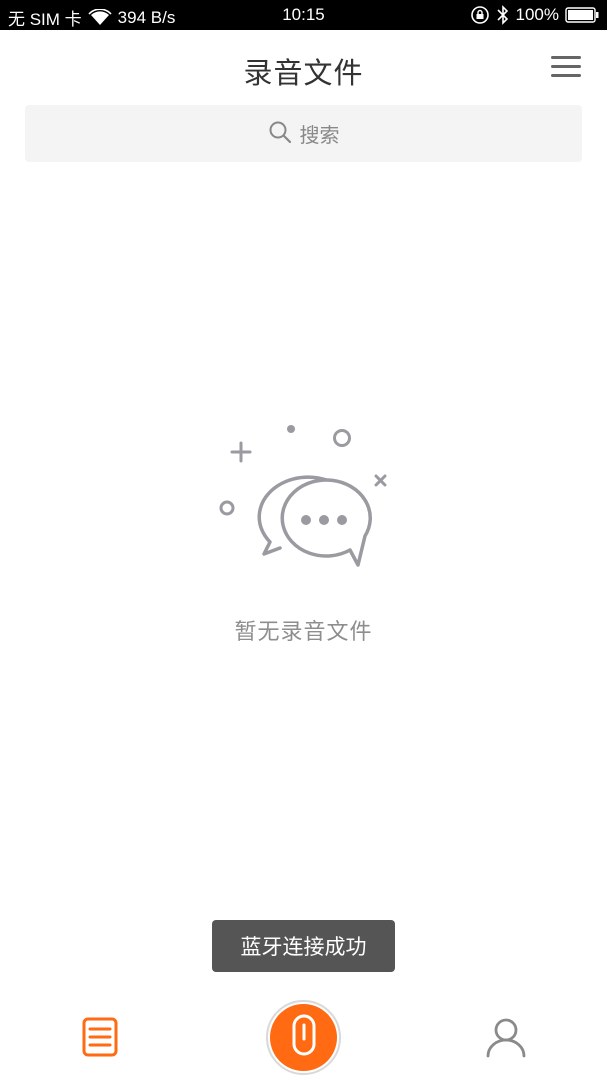  Describe the element at coordinates (280, 134) in the screenshot. I see `search-icon` at that location.